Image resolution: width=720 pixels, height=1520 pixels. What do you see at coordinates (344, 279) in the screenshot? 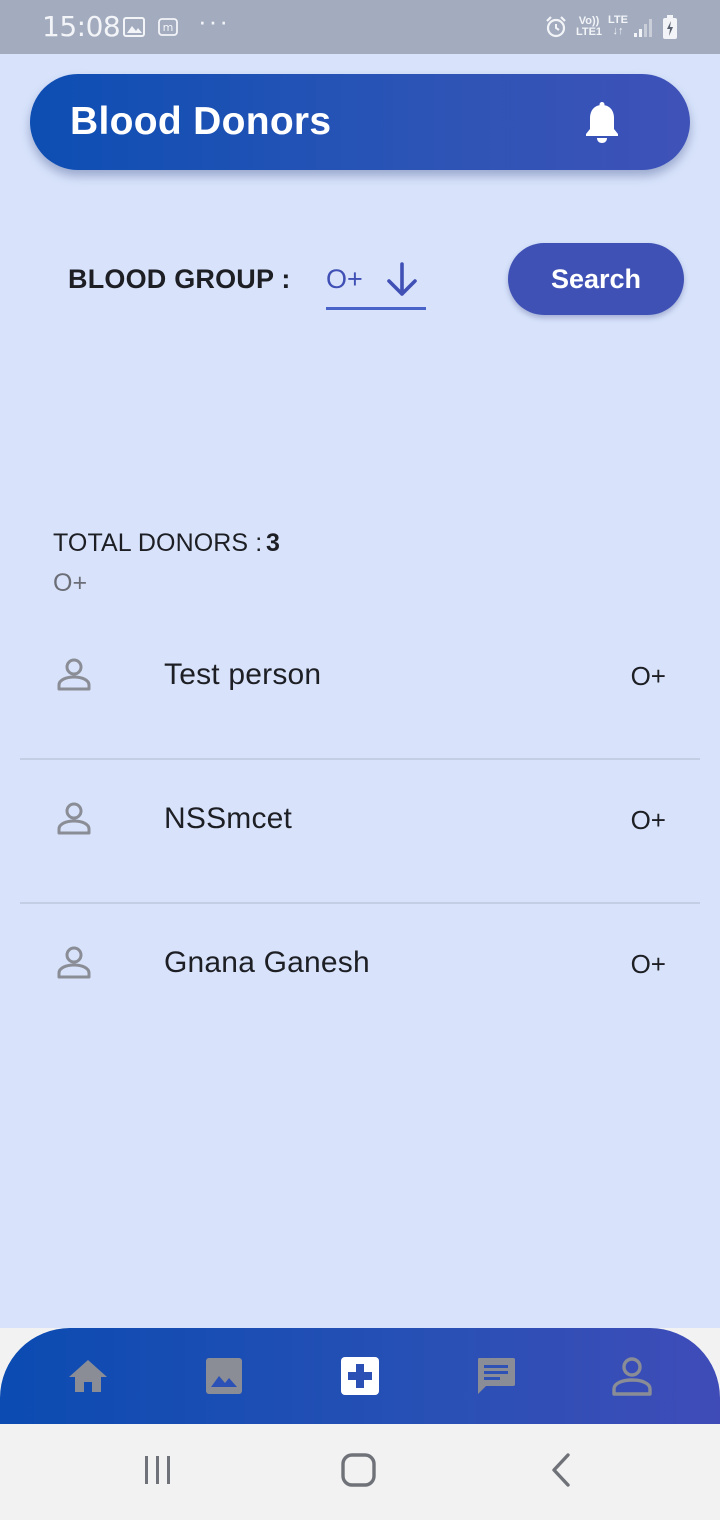
I see `blood-group-selected: O+` at bounding box center [344, 279].